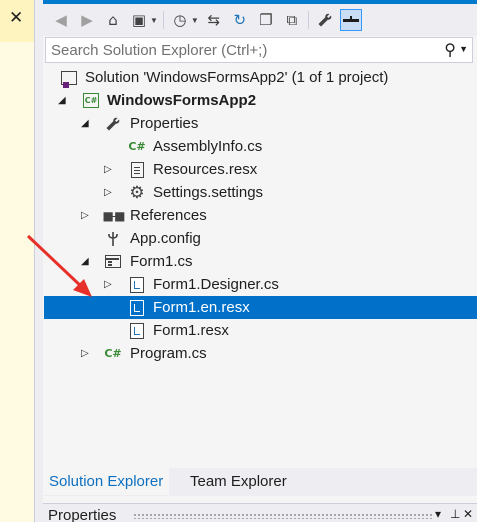 The width and height of the screenshot is (477, 522). I want to click on references-icon: ■-■, so click(114, 215).